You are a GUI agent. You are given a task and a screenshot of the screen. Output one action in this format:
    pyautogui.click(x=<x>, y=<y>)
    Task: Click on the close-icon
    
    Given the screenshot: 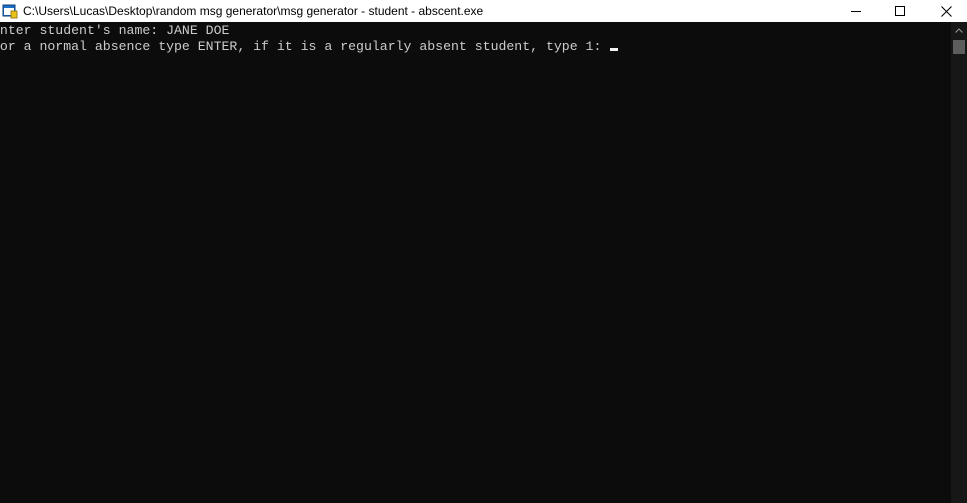 What is the action you would take?
    pyautogui.click(x=946, y=11)
    